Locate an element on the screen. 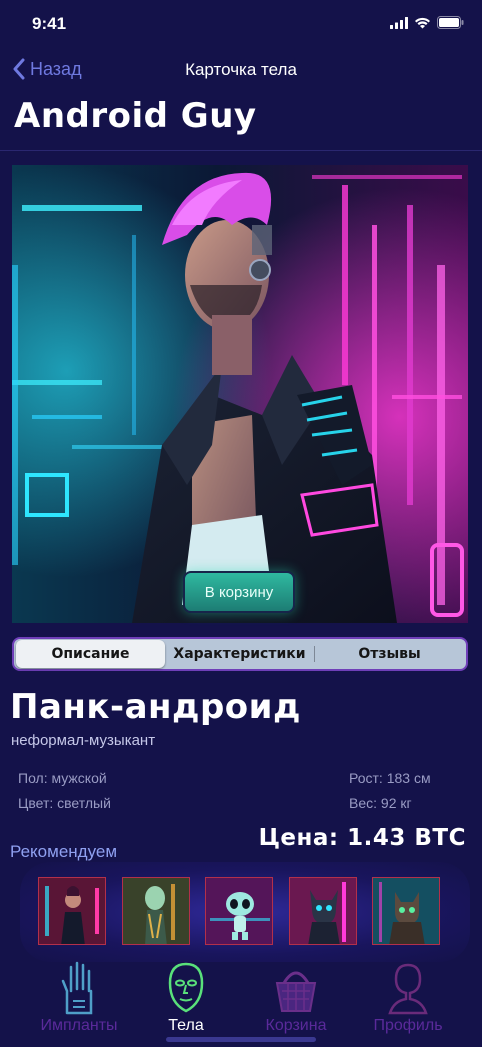 Image resolution: width=482 pixels, height=1047 pixels. tab-bar-item-bodies: Тела is located at coordinates (186, 995).